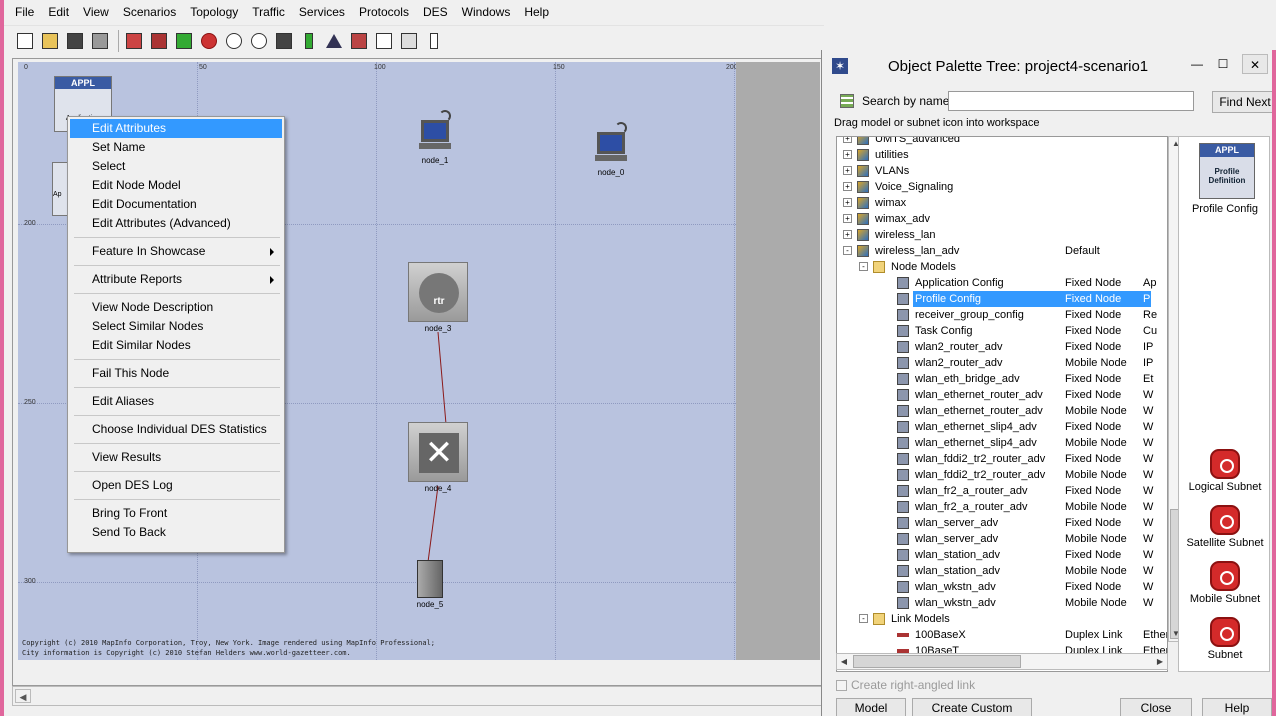 The width and height of the screenshot is (1276, 716). I want to click on menu-des: DES, so click(435, 12).